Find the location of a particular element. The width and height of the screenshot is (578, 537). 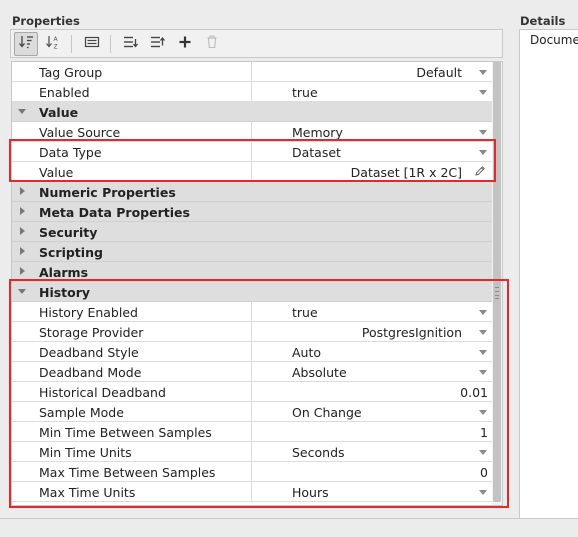

sort-categorized-icon is located at coordinates (26, 44).